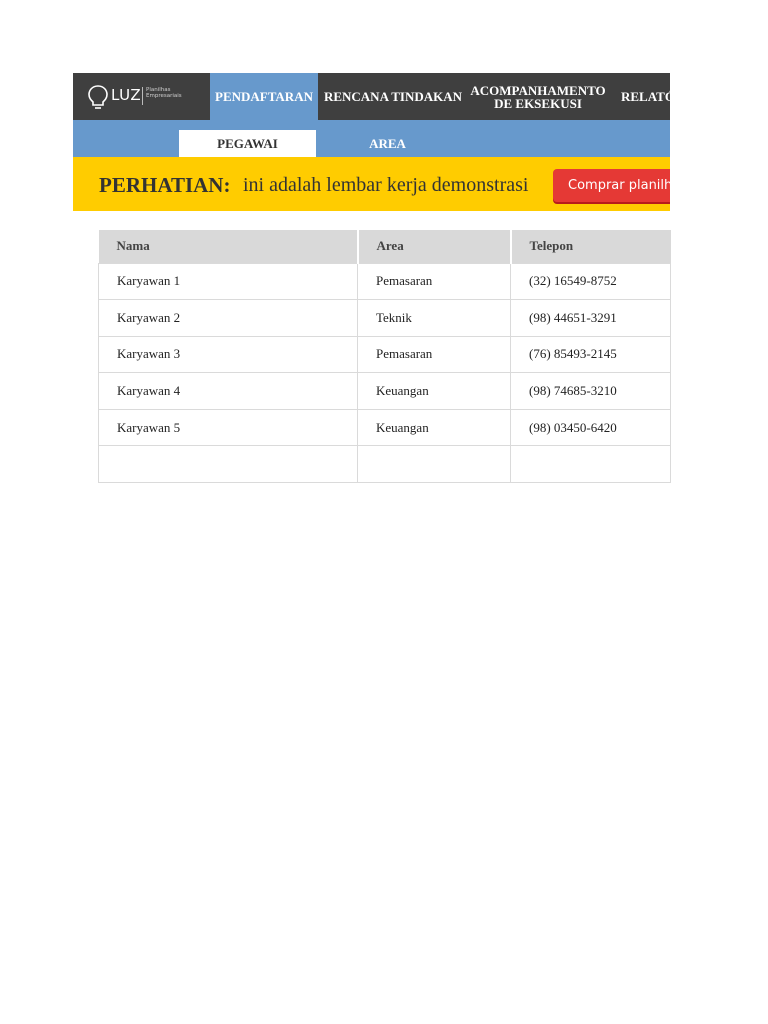 The height and width of the screenshot is (1024, 768). What do you see at coordinates (228, 354) in the screenshot?
I see `cell-nama: Karyawan 3` at bounding box center [228, 354].